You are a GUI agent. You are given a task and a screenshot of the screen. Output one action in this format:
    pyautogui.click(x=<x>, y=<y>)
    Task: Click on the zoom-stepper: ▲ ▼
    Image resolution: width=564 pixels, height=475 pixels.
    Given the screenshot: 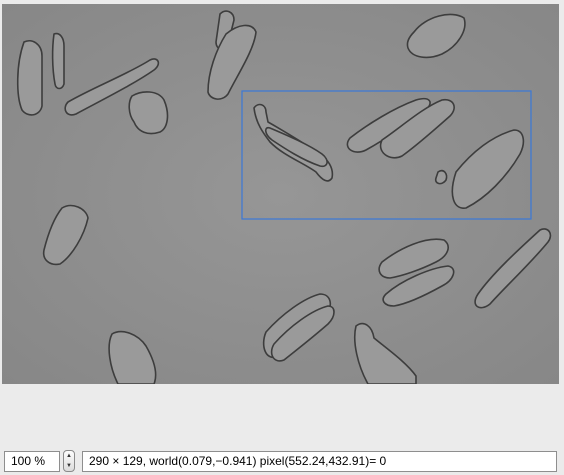 What is the action you would take?
    pyautogui.click(x=69, y=461)
    